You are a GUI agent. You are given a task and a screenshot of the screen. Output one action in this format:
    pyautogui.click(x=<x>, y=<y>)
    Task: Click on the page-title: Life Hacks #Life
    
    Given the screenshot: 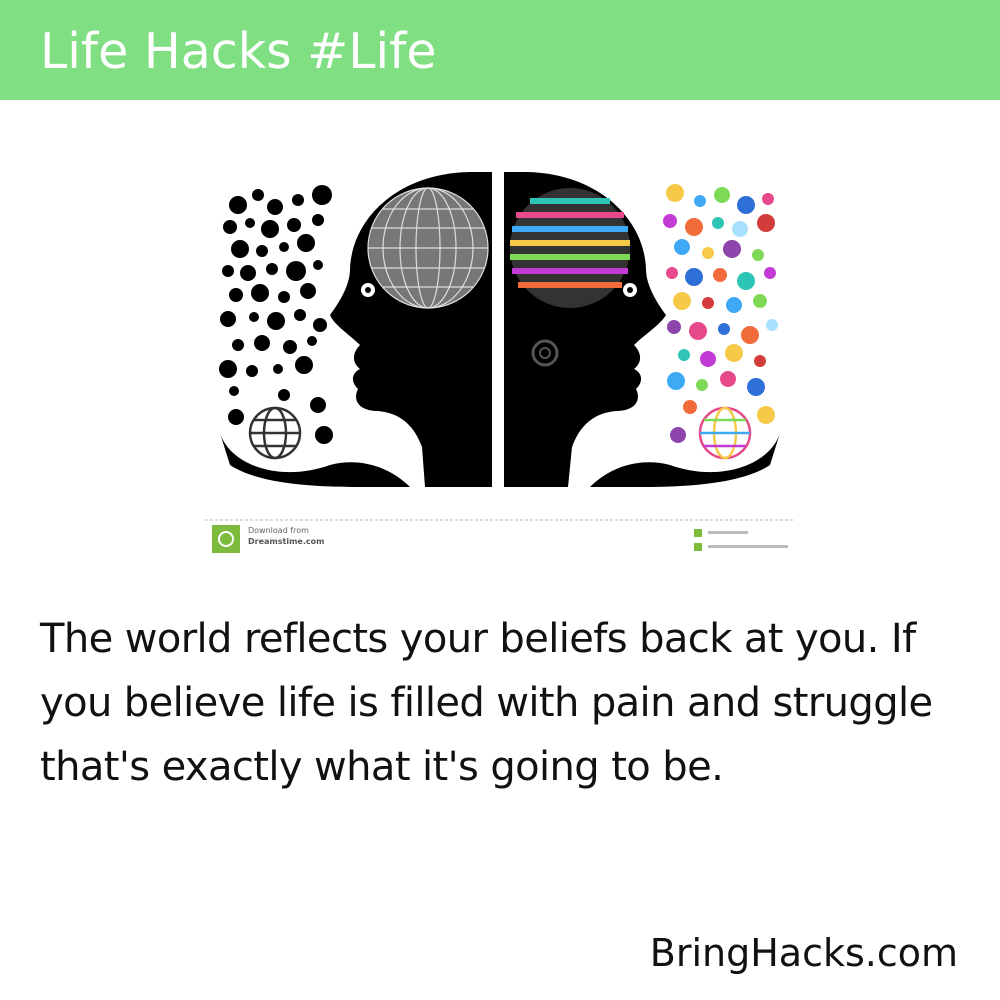 What is the action you would take?
    pyautogui.click(x=238, y=51)
    